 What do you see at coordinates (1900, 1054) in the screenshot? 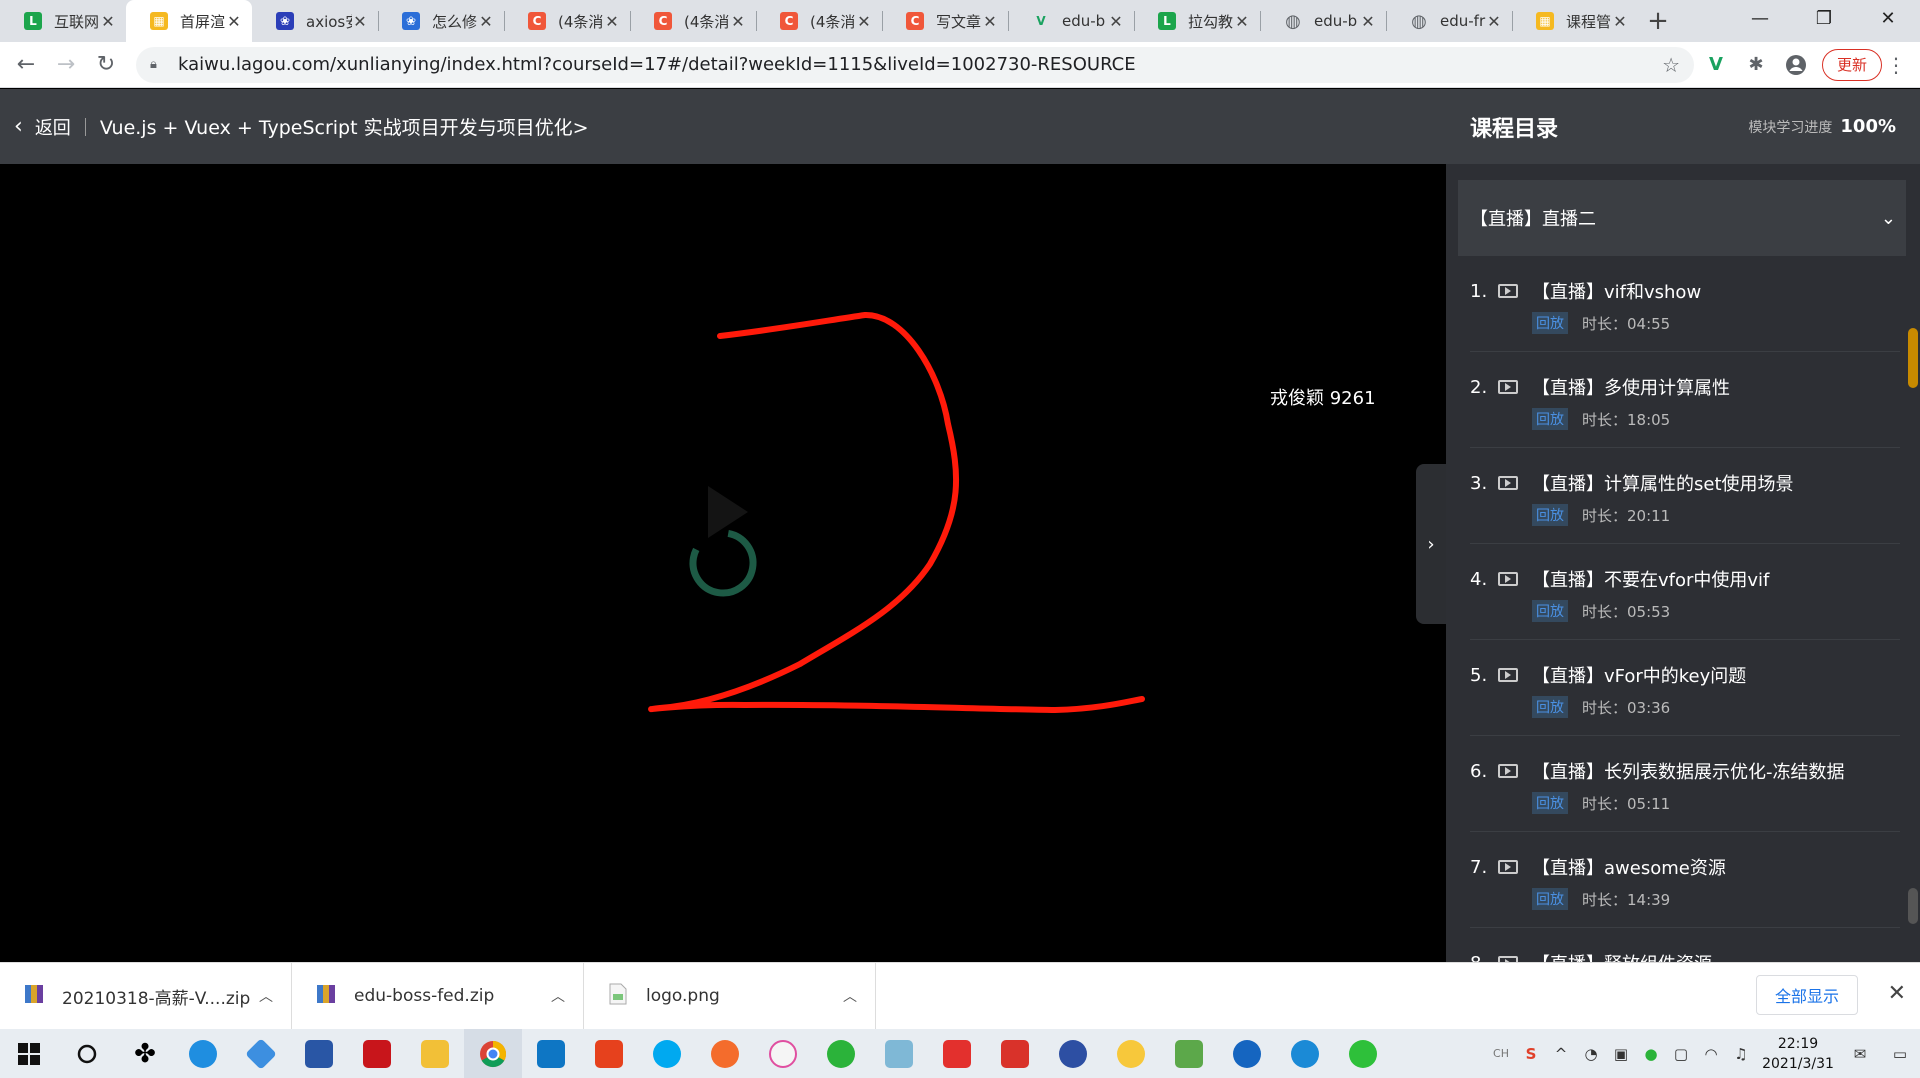
I see `action-center-icon: ▭` at bounding box center [1900, 1054].